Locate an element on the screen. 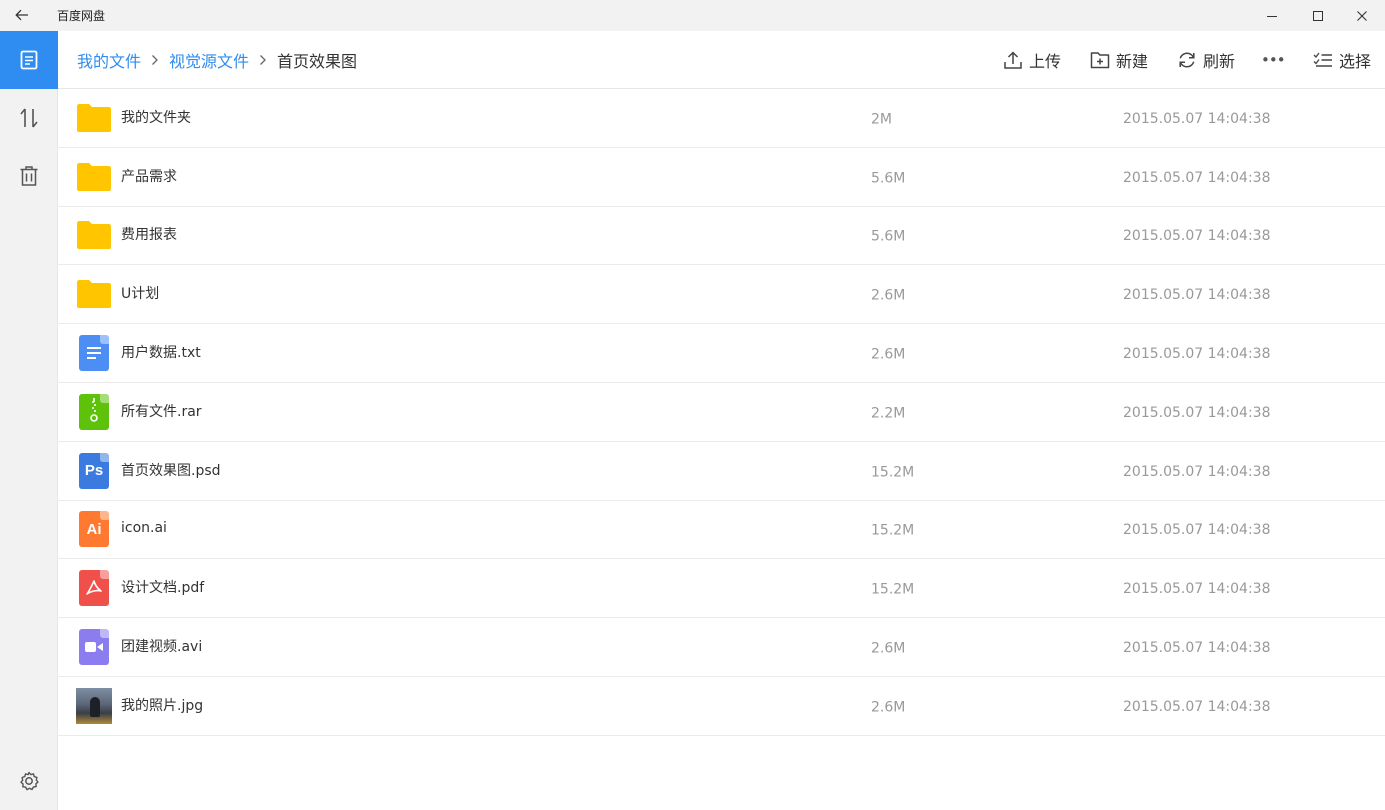  back-button is located at coordinates (22, 15).